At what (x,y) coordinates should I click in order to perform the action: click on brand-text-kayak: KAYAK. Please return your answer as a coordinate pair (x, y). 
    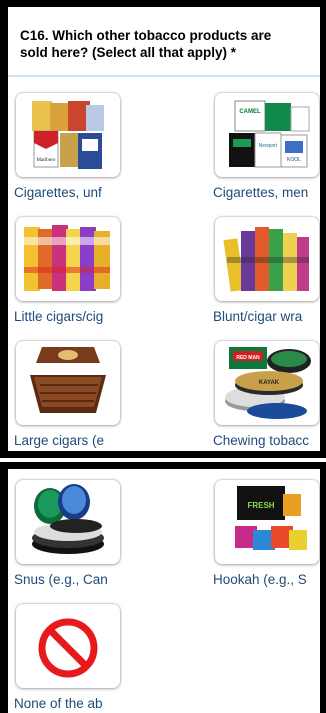
    Looking at the image, I should click on (269, 383).